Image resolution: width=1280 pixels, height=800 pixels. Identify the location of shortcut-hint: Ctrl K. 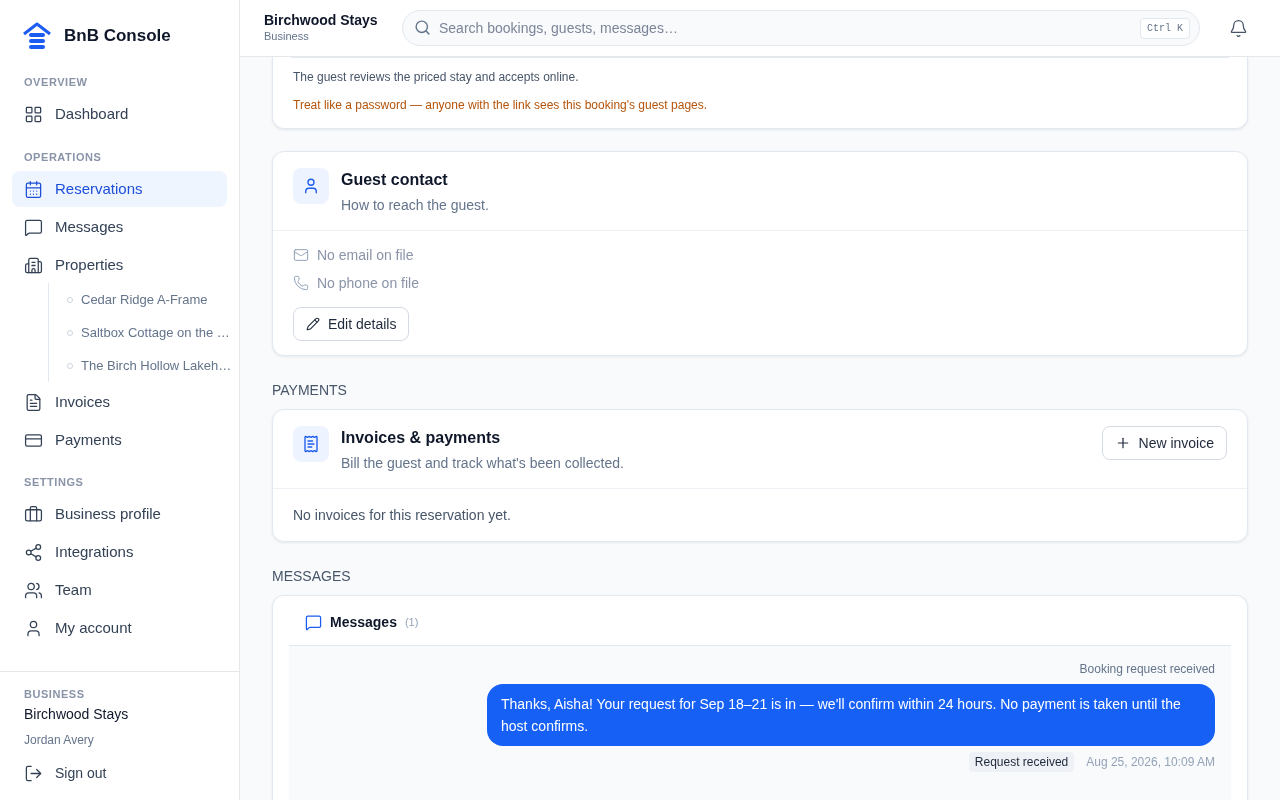
(1165, 28).